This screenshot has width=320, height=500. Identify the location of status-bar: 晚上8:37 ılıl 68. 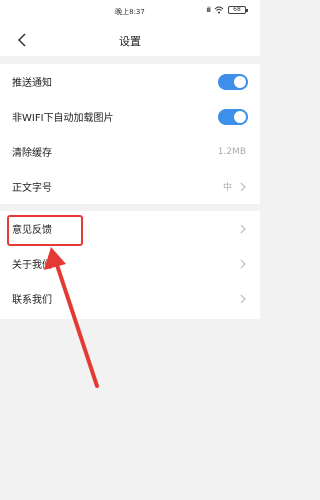
(130, 12).